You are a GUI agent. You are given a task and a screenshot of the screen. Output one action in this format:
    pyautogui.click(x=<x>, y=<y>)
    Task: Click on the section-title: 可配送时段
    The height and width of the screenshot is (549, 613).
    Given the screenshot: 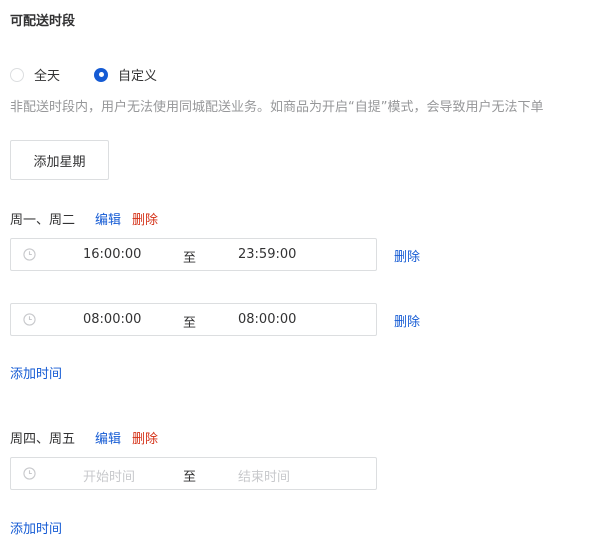 What is the action you would take?
    pyautogui.click(x=43, y=21)
    